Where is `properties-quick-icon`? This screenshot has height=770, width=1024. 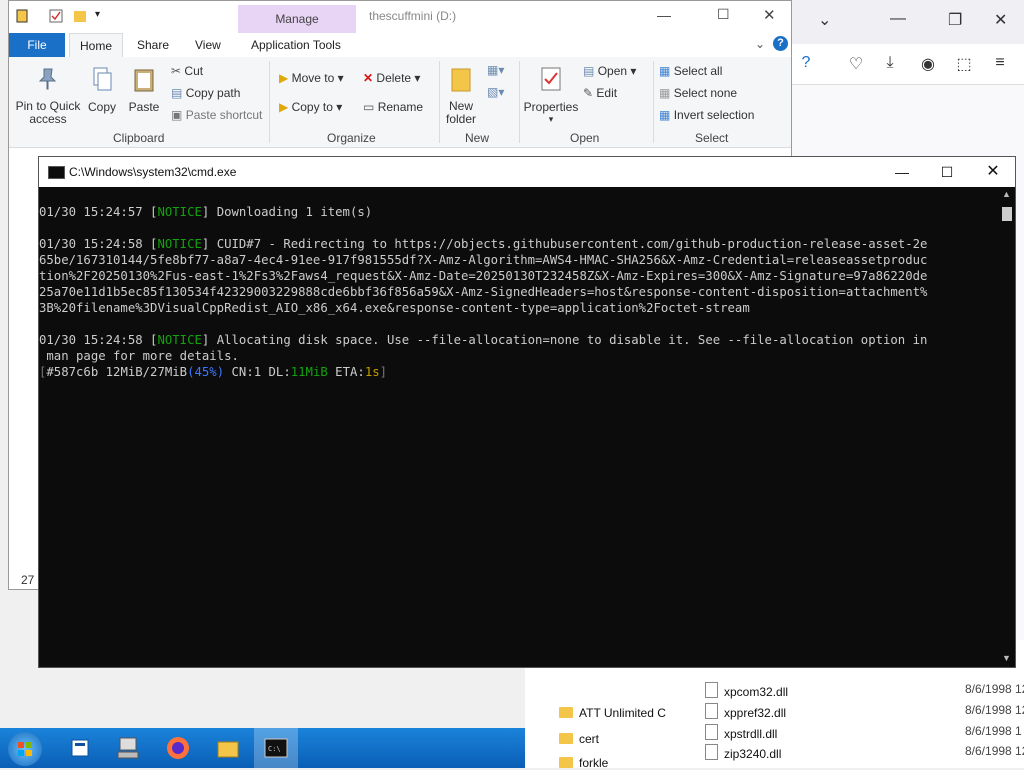 properties-quick-icon is located at coordinates (56, 16).